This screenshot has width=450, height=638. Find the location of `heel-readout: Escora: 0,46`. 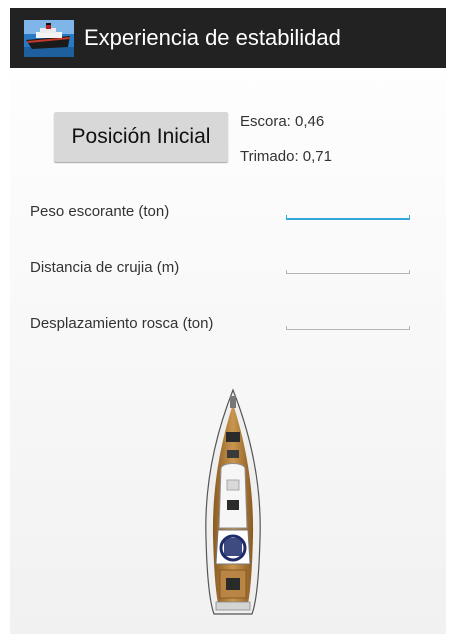

heel-readout: Escora: 0,46 is located at coordinates (282, 121).